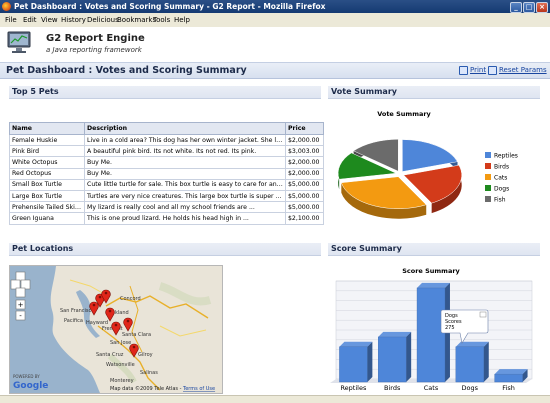  Describe the element at coordinates (30, 386) in the screenshot. I see `google-logo: Google` at that location.